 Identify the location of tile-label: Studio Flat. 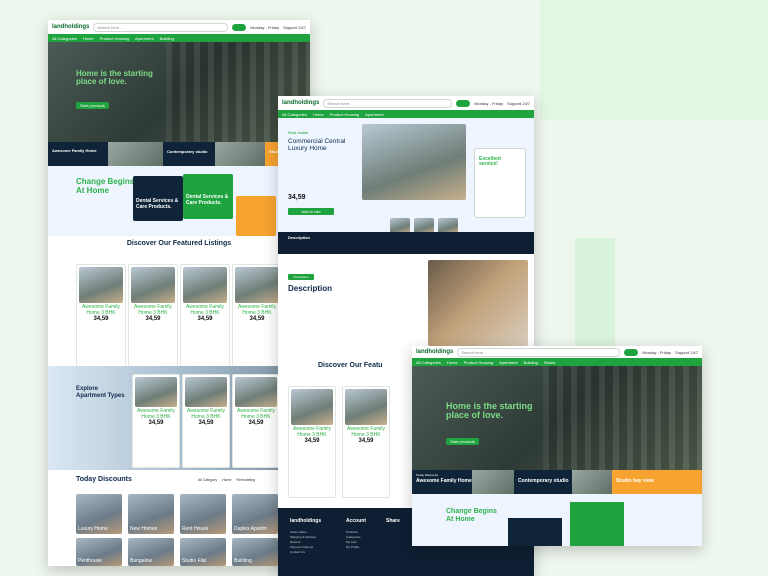
(194, 561).